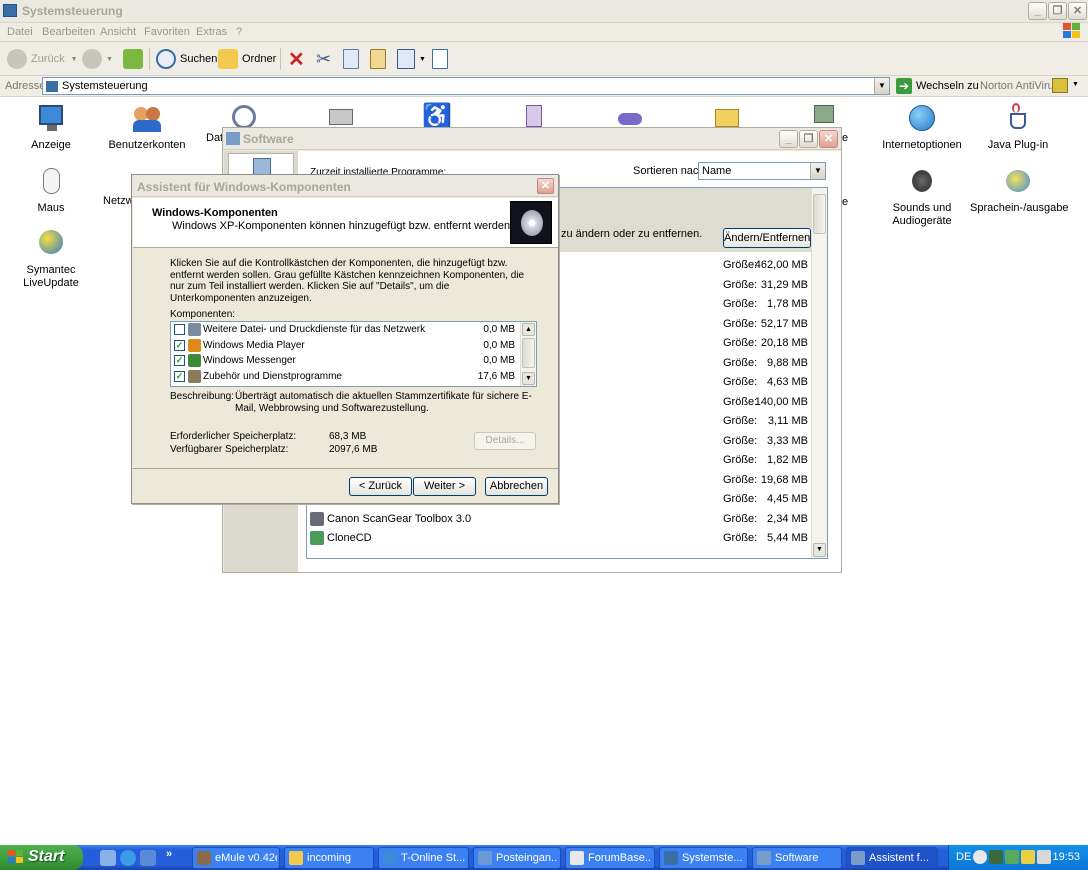 This screenshot has height=870, width=1088. Describe the element at coordinates (148, 858) in the screenshot. I see `quicklaunch-mail-icon` at that location.